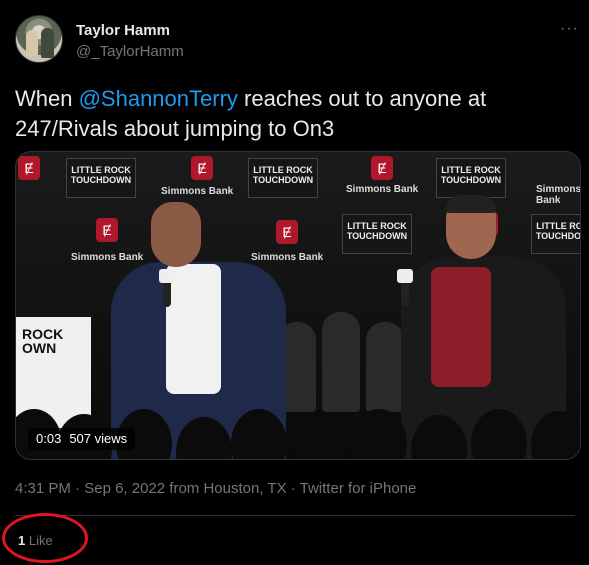 The image size is (589, 565). What do you see at coordinates (244, 488) in the screenshot?
I see `tweet-location: Houston, TX` at bounding box center [244, 488].